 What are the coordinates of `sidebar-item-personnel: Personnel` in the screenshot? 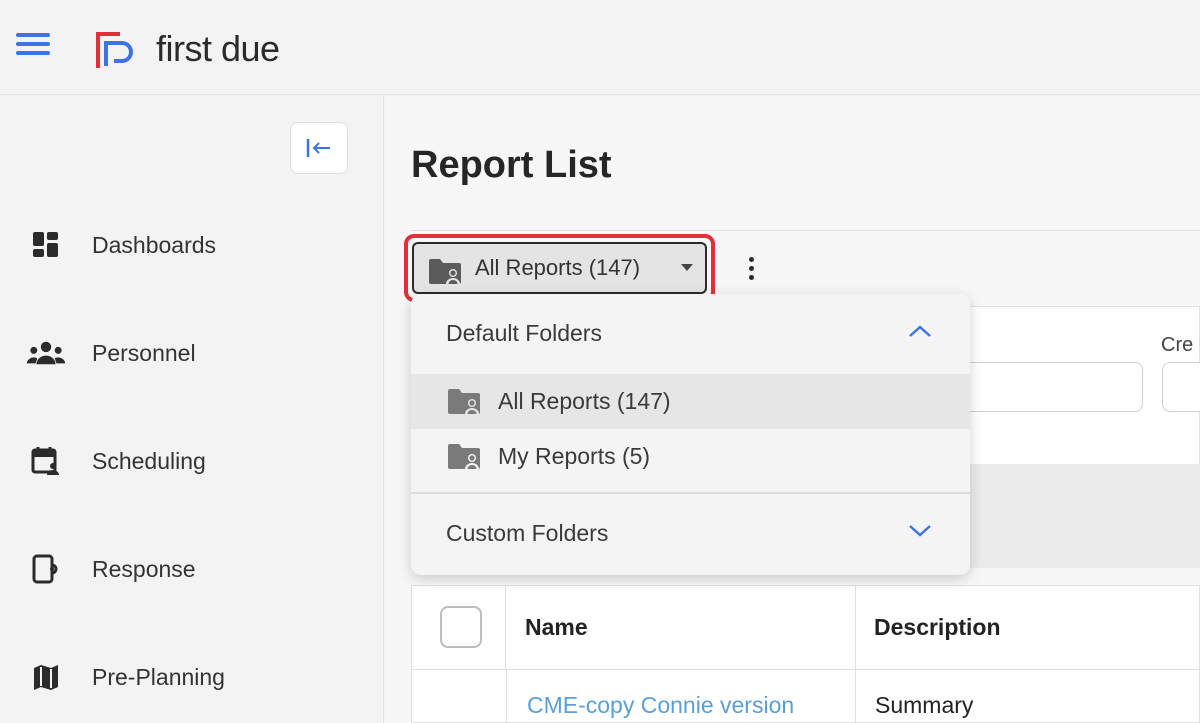 It's located at (192, 353).